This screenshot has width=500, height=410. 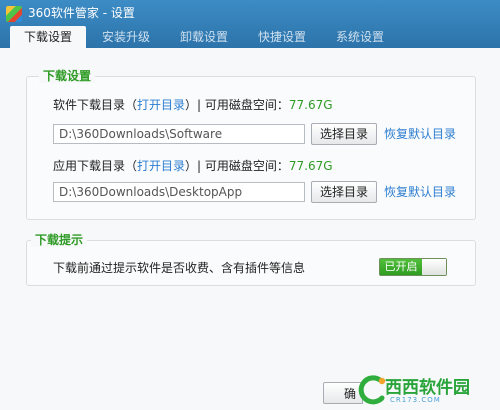 I want to click on software-open-dir-link: 打开目录, so click(x=161, y=105).